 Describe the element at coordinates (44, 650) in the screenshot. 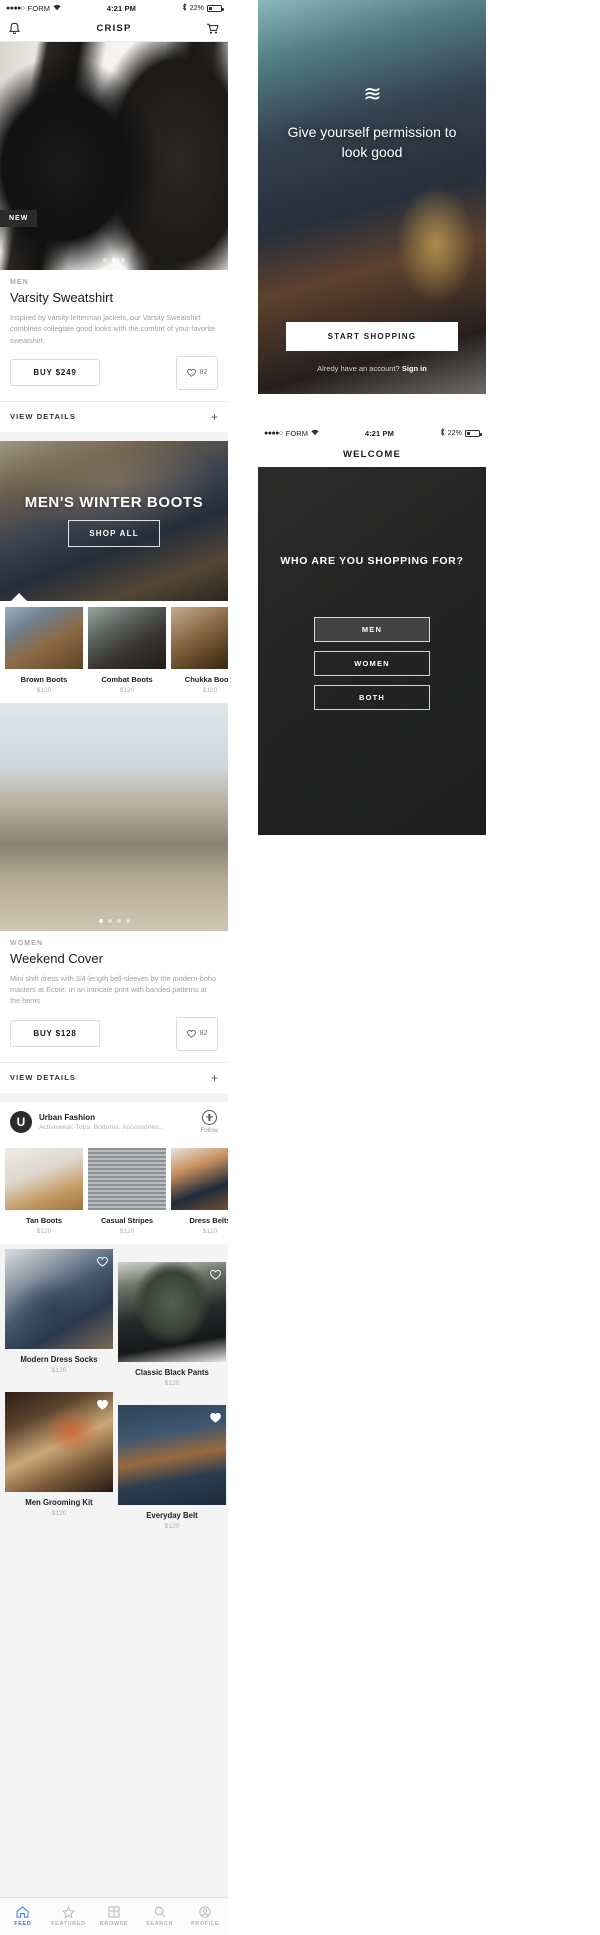

I see `list-item: Brown Boots $120` at that location.